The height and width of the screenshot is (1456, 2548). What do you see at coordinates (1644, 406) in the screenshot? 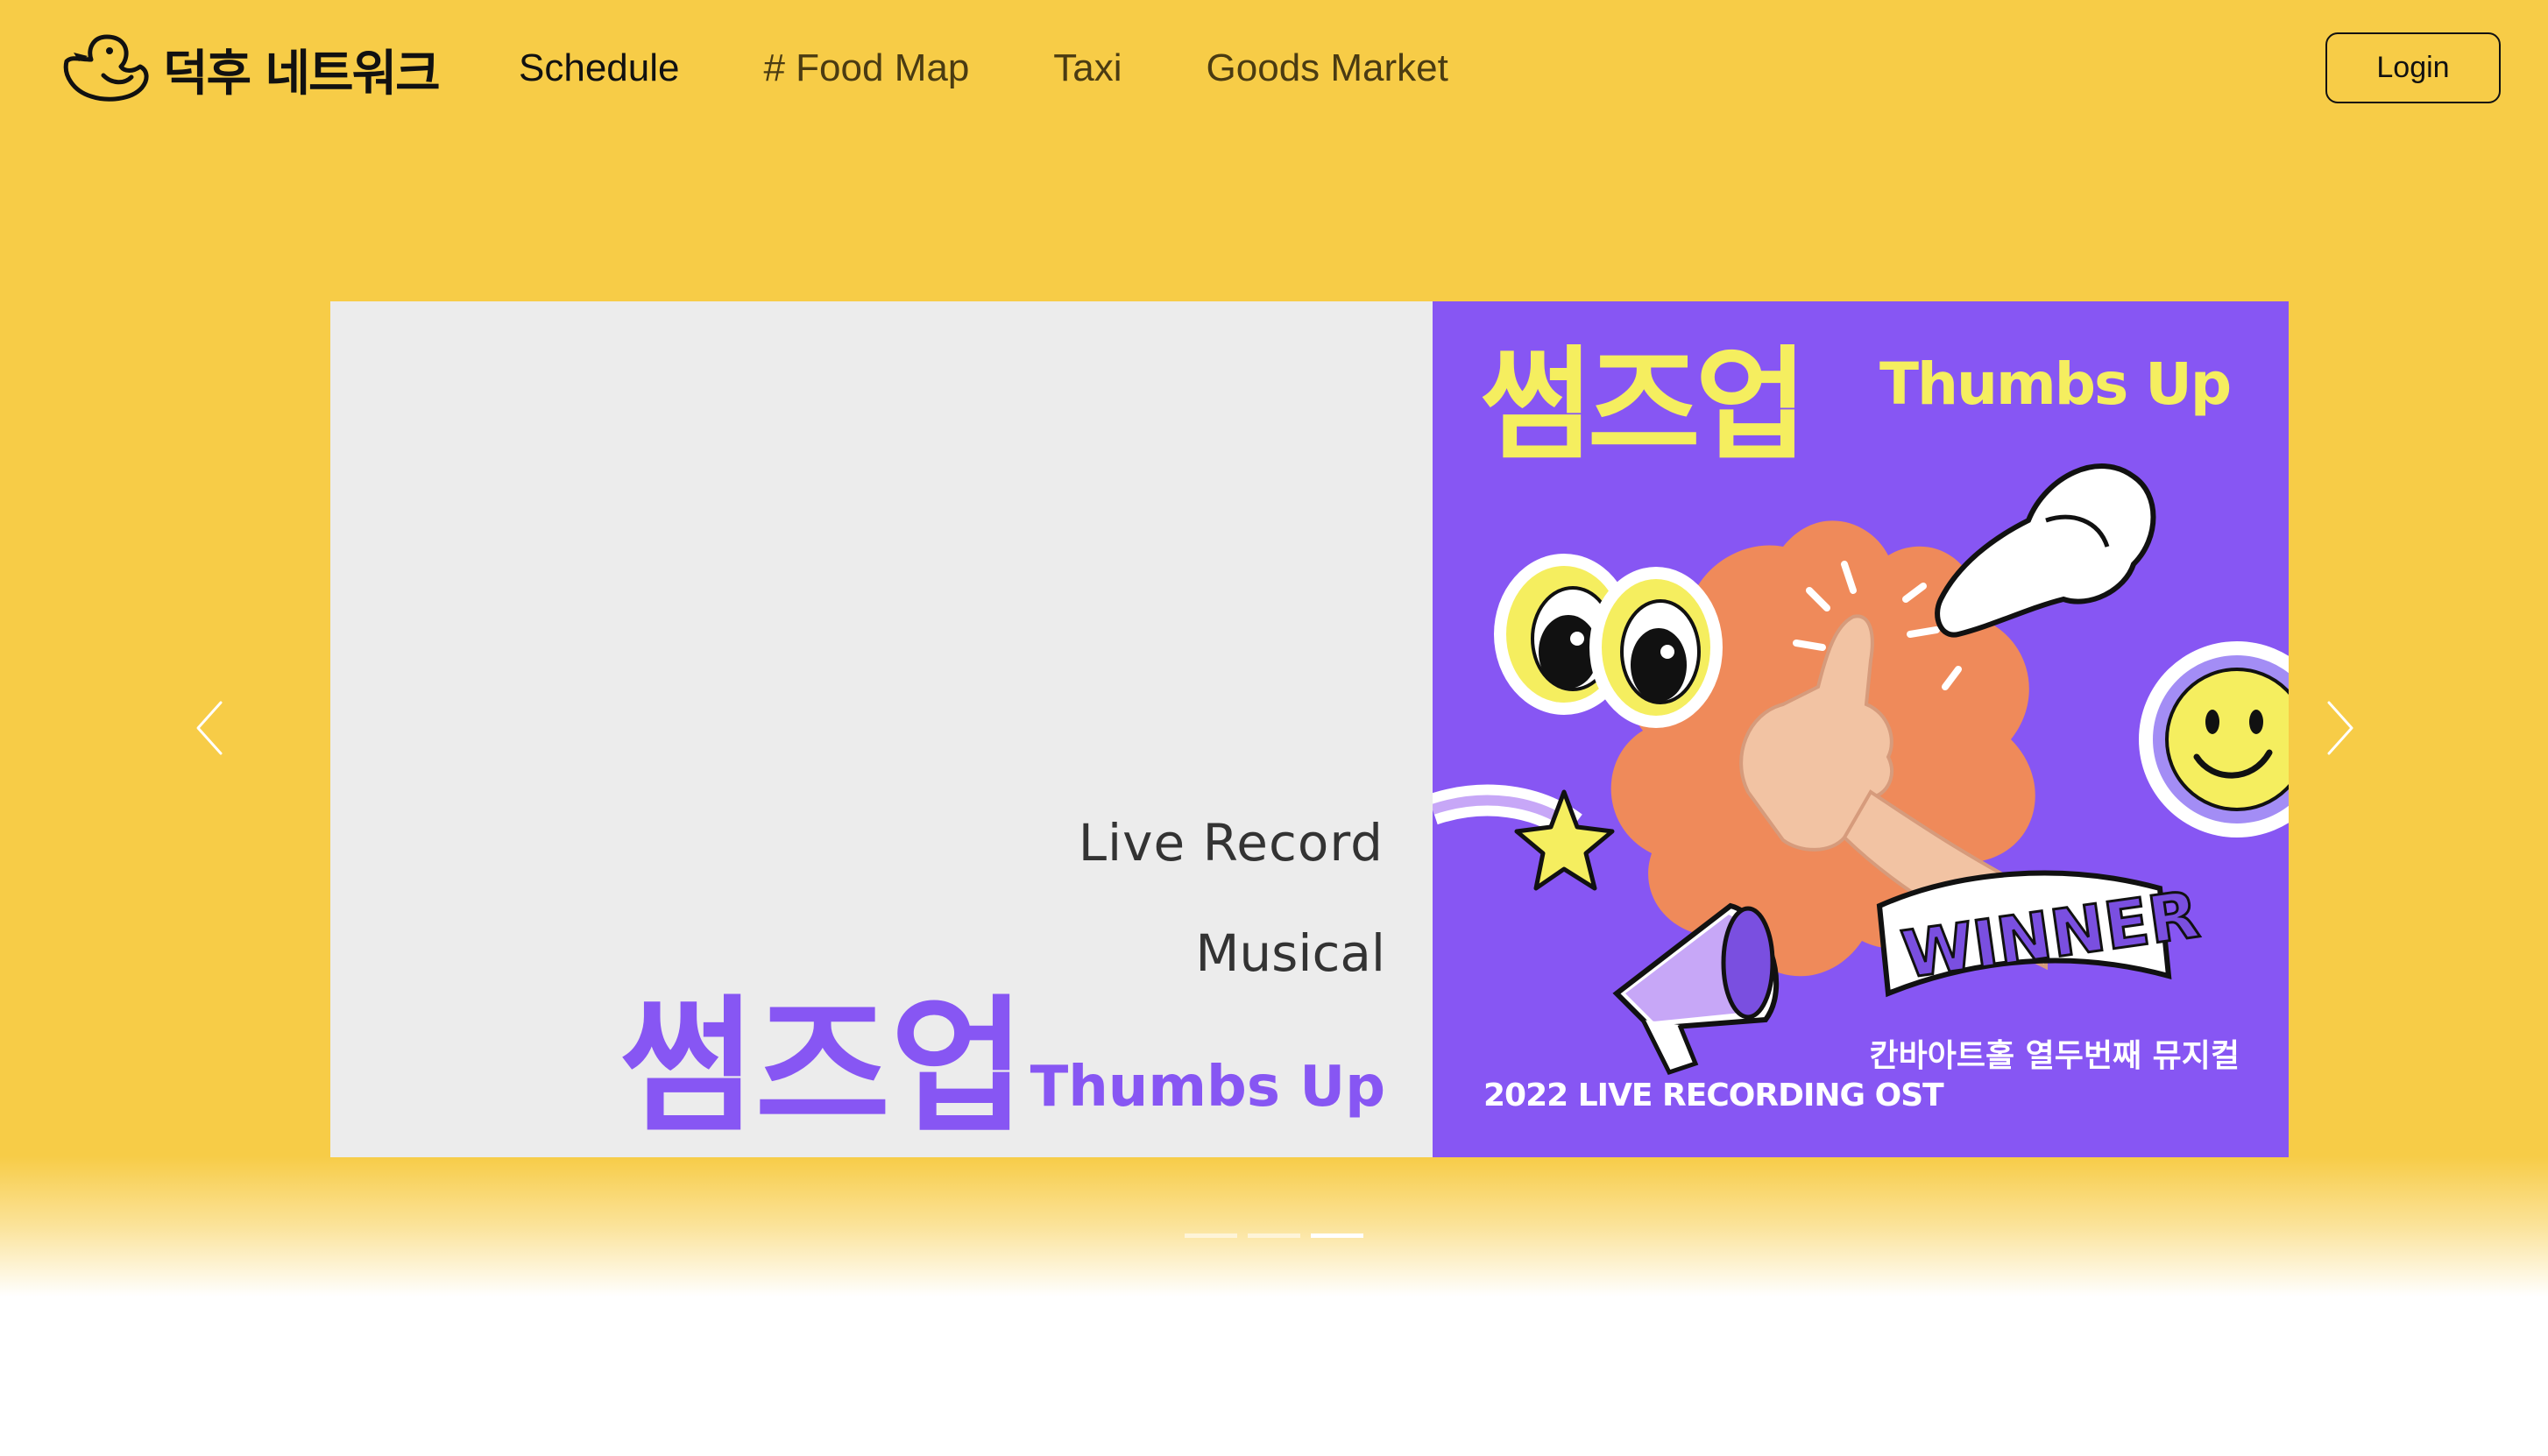
I see `poster-title-korean: 썸즈업` at bounding box center [1644, 406].